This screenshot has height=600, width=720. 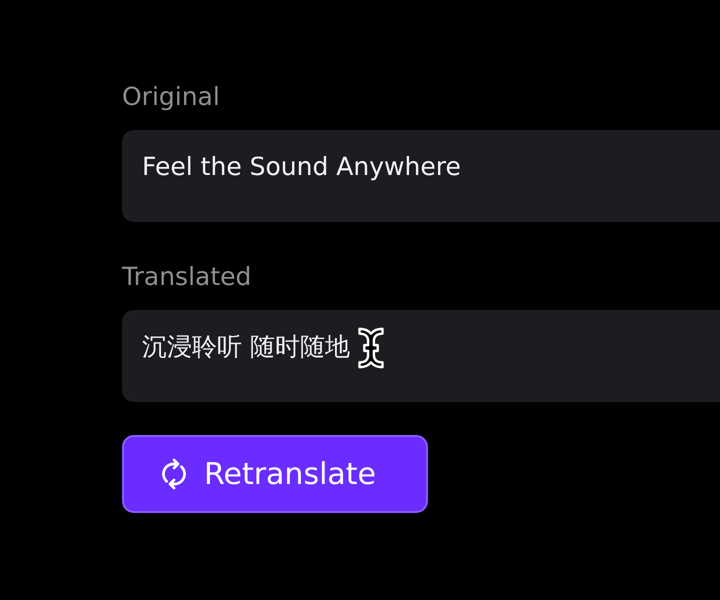 I want to click on input-field: Feel the Sound Anywhere, so click(x=421, y=176).